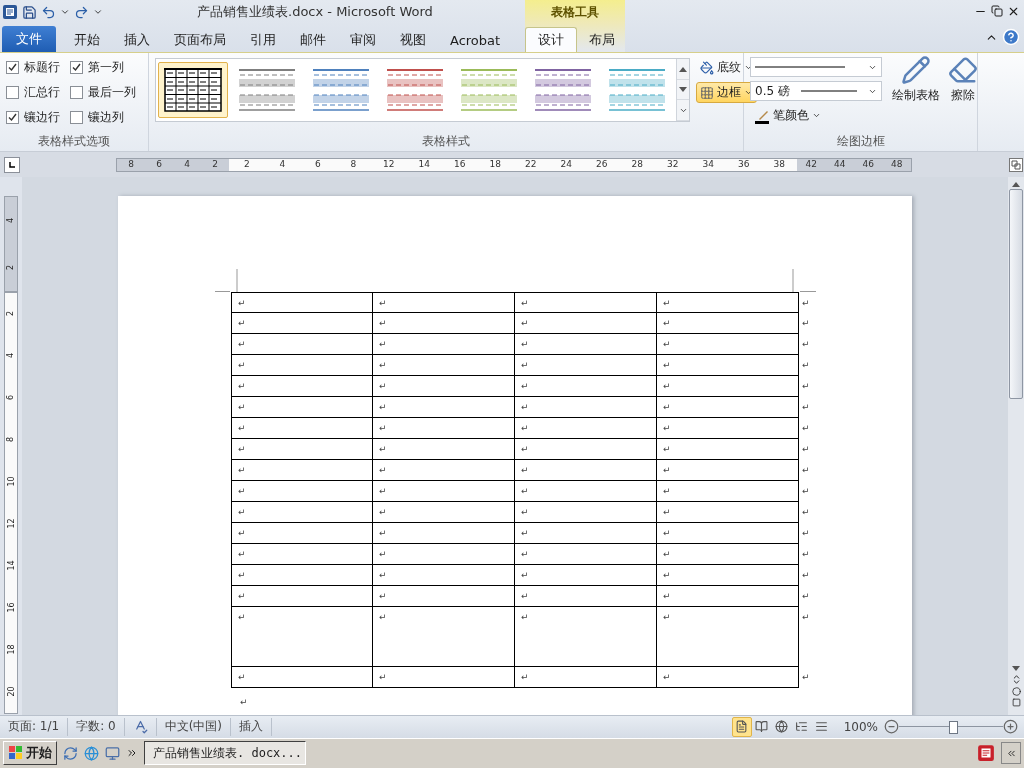 This screenshot has width=1024, height=768. I want to click on ruler-number: 14, so click(424, 165).